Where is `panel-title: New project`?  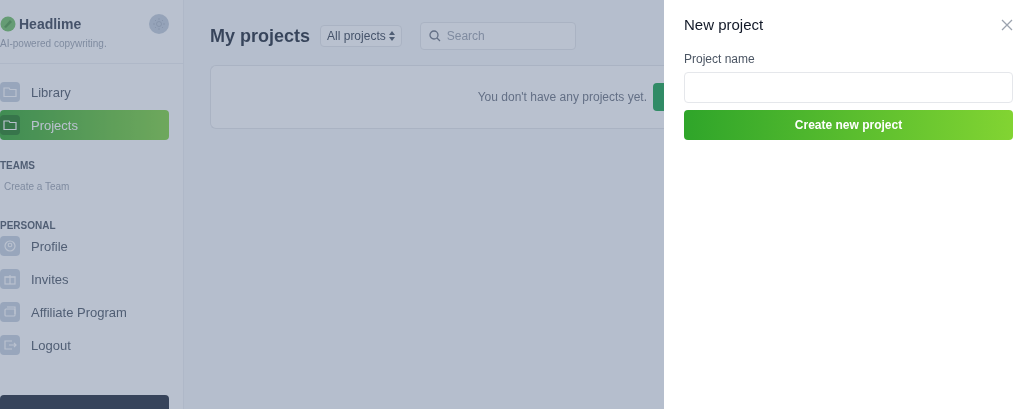
panel-title: New project is located at coordinates (724, 24).